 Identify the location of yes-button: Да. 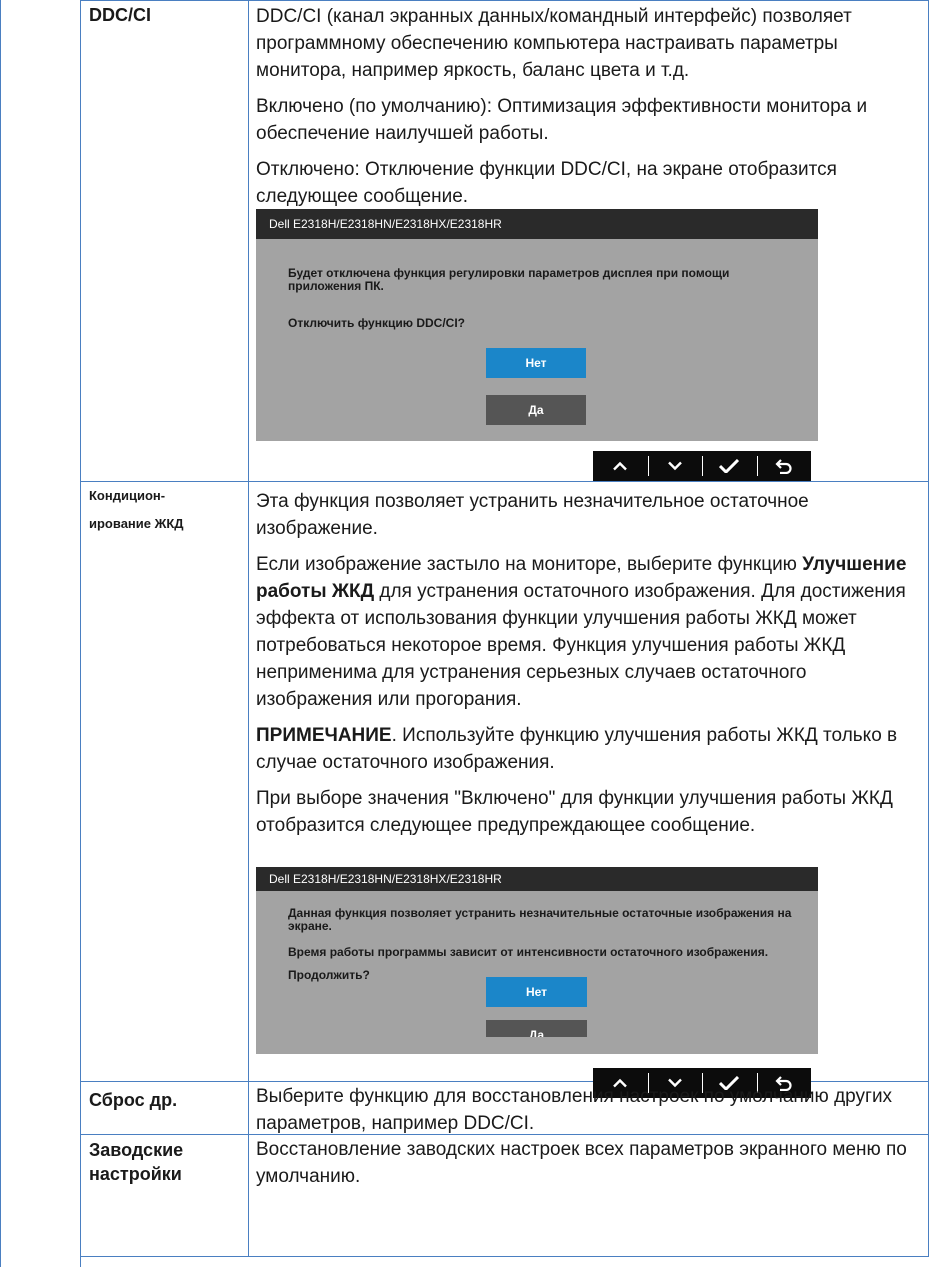
(536, 410).